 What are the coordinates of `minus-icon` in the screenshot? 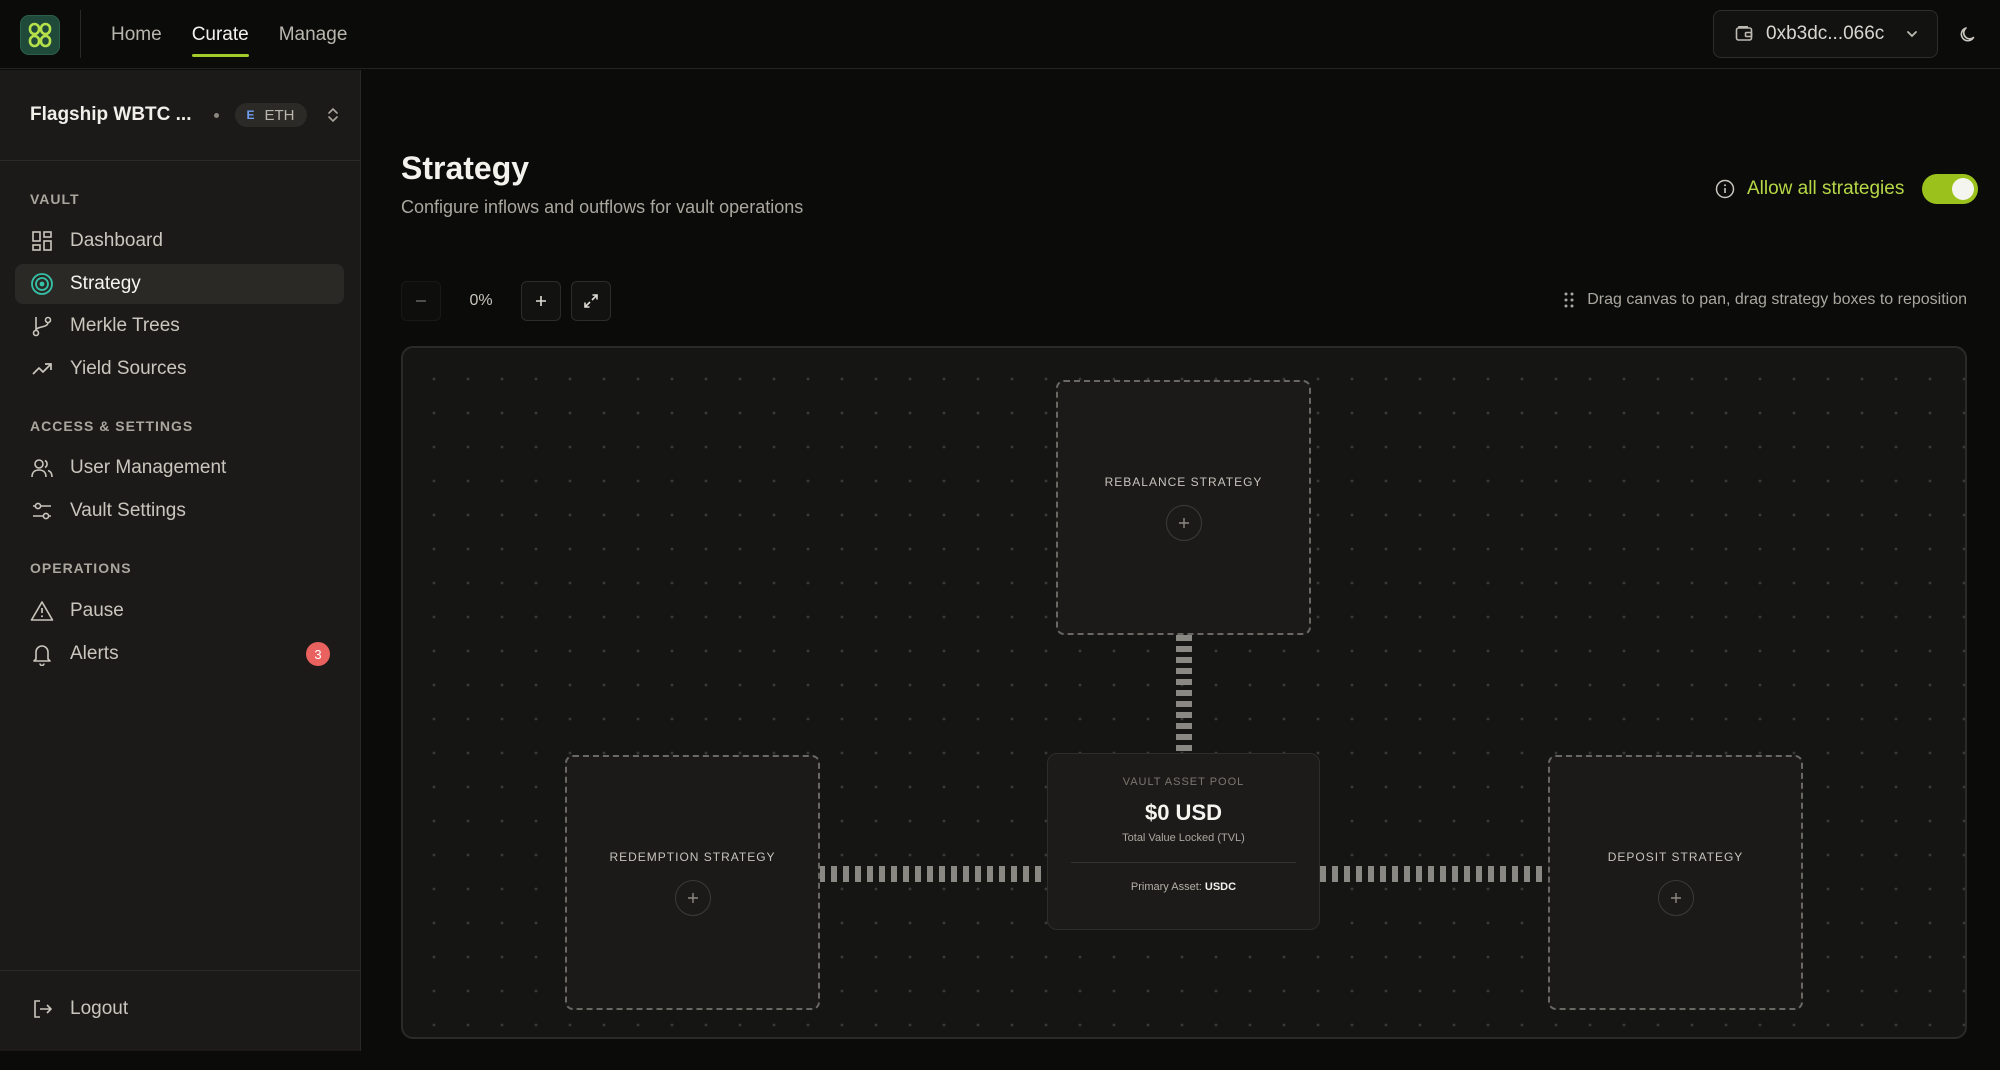 It's located at (421, 301).